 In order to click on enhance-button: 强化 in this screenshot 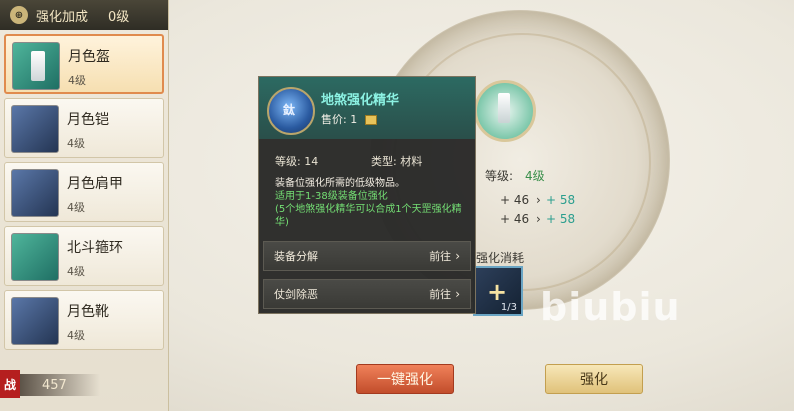, I will do `click(594, 379)`.